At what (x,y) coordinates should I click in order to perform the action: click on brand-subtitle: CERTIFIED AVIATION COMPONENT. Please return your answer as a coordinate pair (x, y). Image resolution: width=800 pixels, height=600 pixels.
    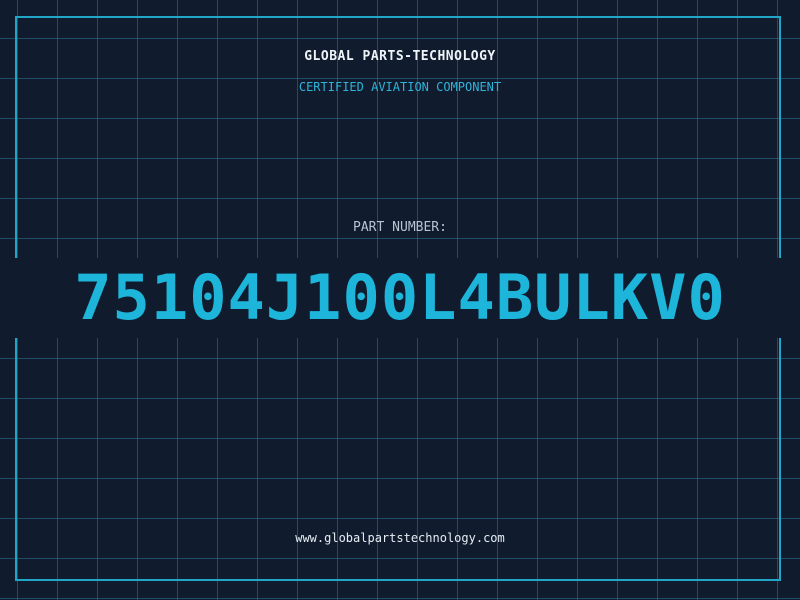
    Looking at the image, I should click on (400, 87).